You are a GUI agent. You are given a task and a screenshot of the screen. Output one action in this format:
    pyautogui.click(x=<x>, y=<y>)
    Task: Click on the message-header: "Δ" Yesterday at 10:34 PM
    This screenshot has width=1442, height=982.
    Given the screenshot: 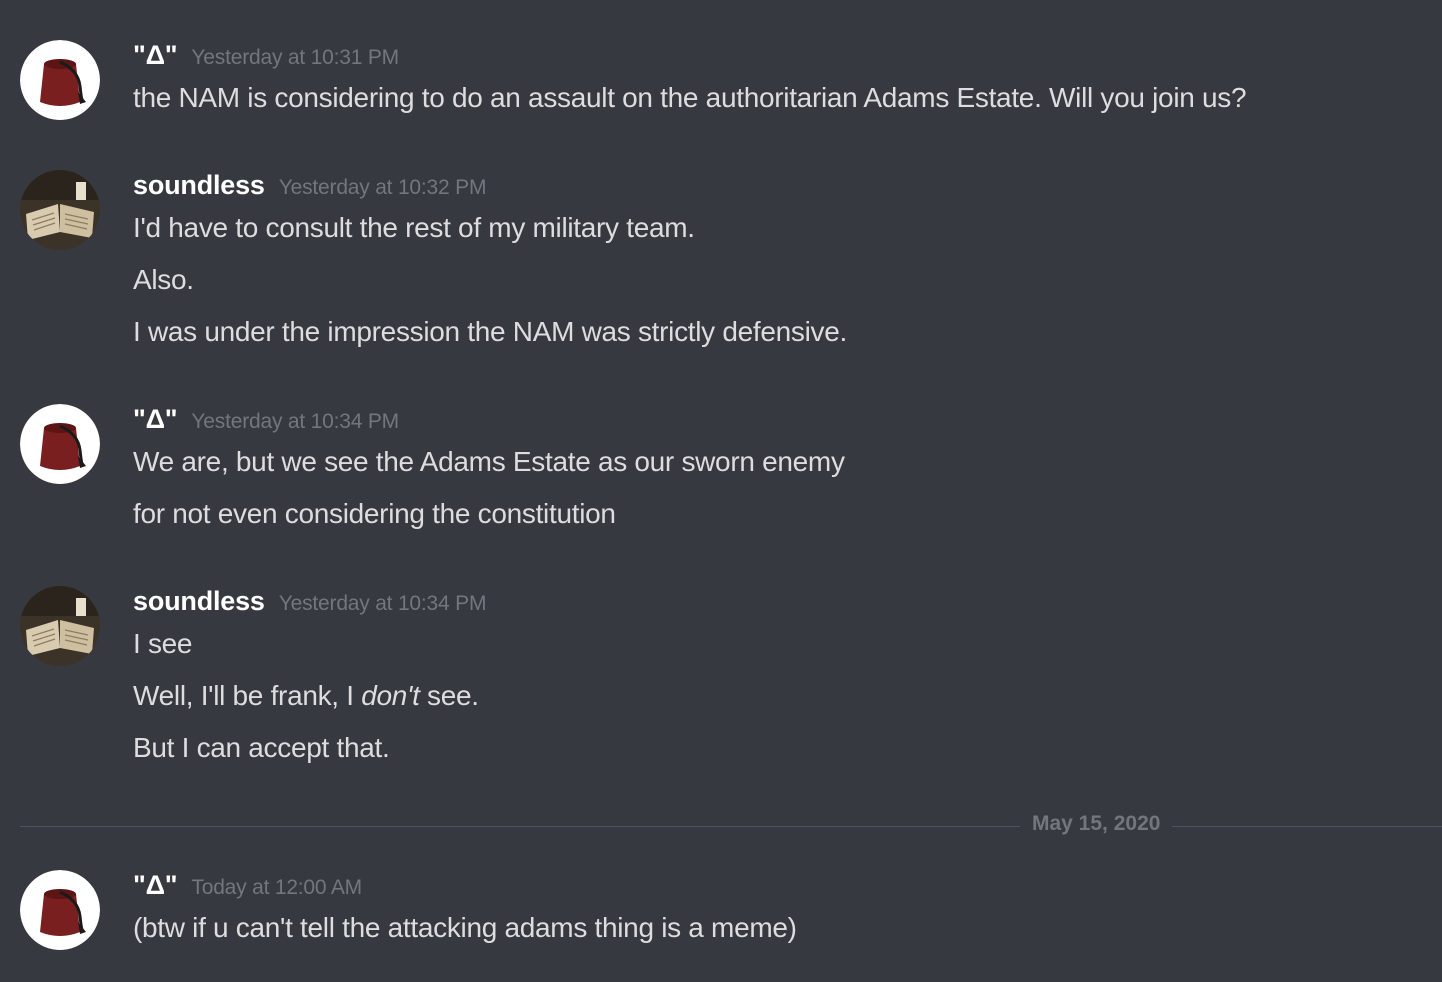 What is the action you would take?
    pyautogui.click(x=266, y=422)
    